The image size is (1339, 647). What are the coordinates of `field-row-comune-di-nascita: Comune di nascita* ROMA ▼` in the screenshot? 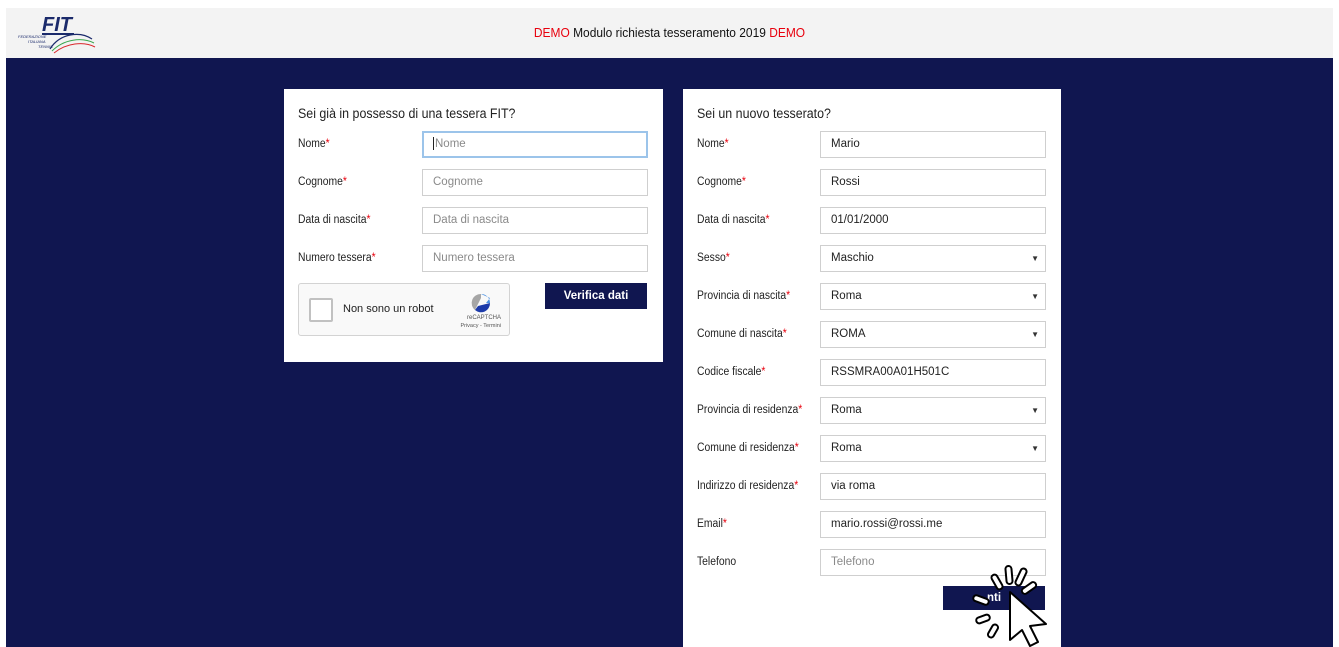 It's located at (872, 334).